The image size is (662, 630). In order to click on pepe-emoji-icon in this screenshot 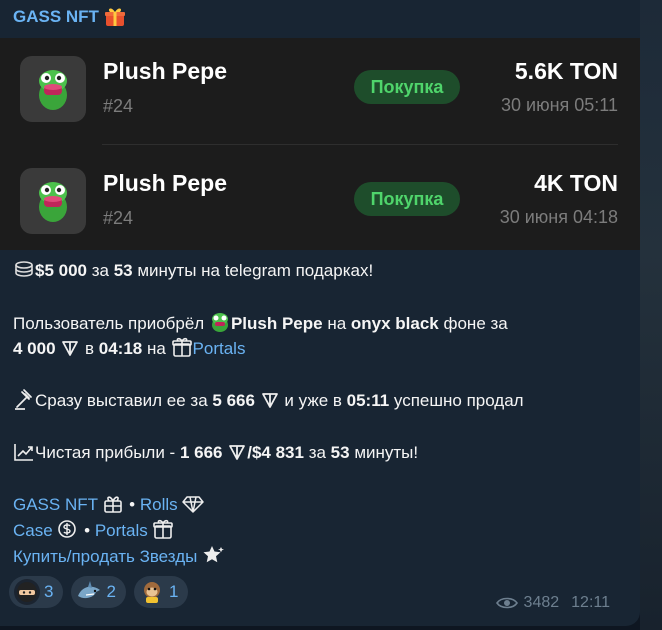, I will do `click(219, 322)`.